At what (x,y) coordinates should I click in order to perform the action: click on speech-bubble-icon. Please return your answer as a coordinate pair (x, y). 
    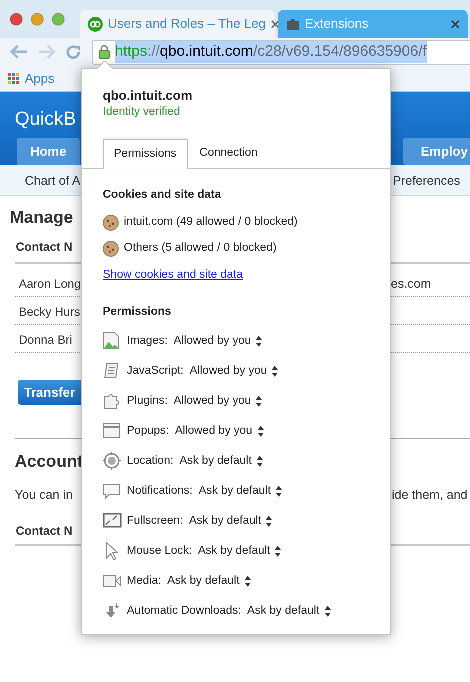
    Looking at the image, I should click on (112, 491).